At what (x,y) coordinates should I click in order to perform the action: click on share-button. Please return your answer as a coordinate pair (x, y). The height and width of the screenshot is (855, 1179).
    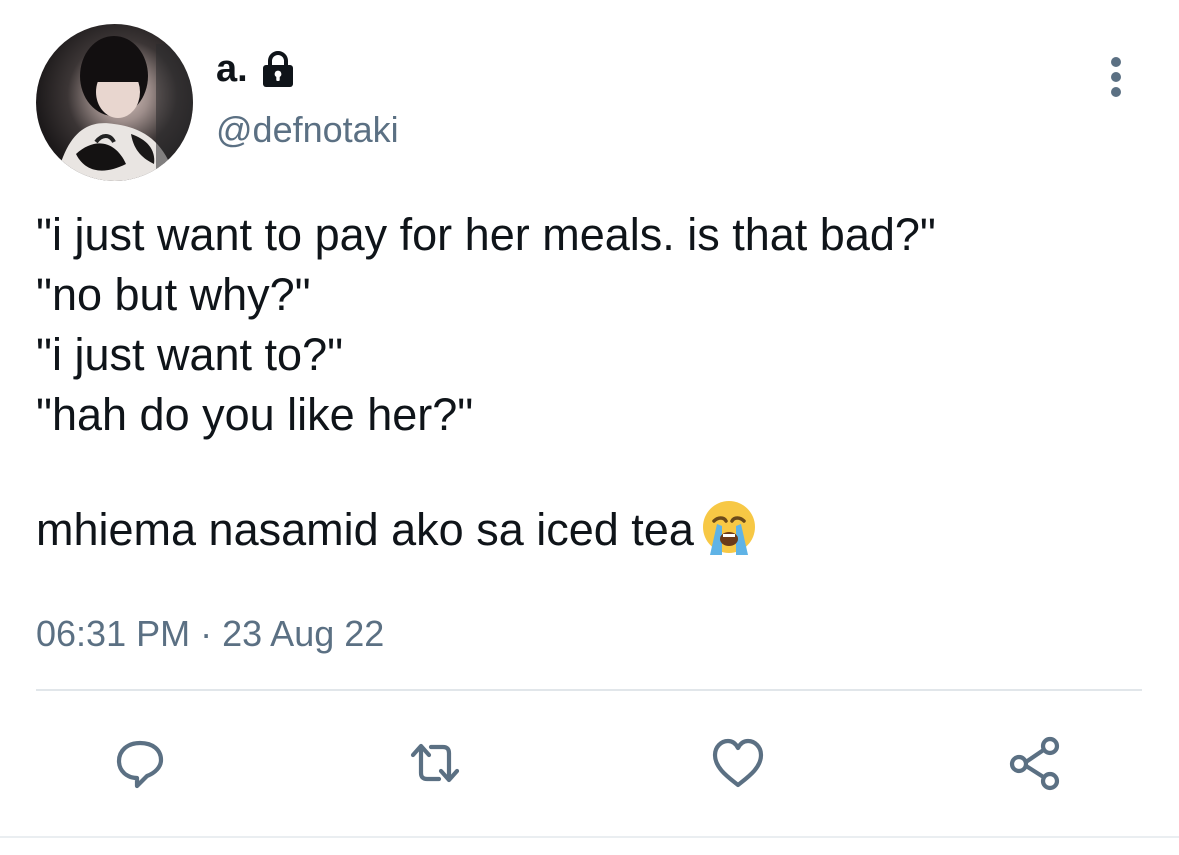
    Looking at the image, I should click on (1035, 763).